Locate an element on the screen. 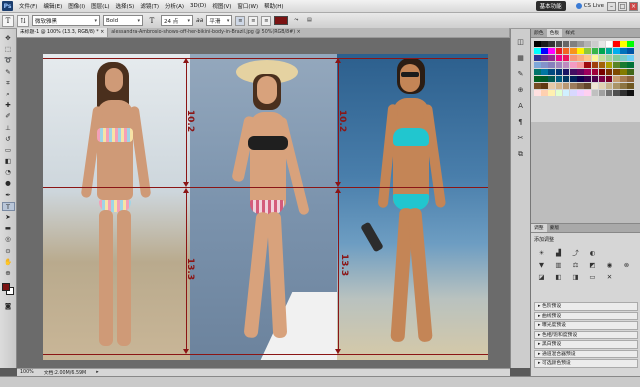  type-tool-icon: T is located at coordinates (8, 20).